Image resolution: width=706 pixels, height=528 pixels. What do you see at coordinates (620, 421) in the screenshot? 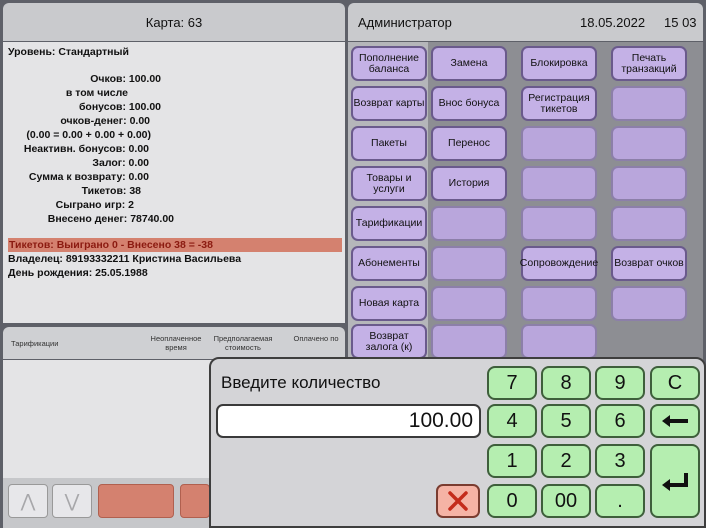
I see `key-6: 6` at bounding box center [620, 421].